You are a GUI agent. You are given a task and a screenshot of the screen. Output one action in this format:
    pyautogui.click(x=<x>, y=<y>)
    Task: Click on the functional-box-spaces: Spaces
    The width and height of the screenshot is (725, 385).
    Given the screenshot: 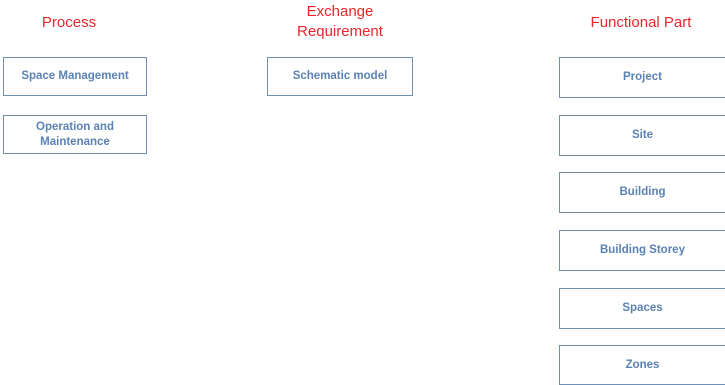 What is the action you would take?
    pyautogui.click(x=642, y=308)
    